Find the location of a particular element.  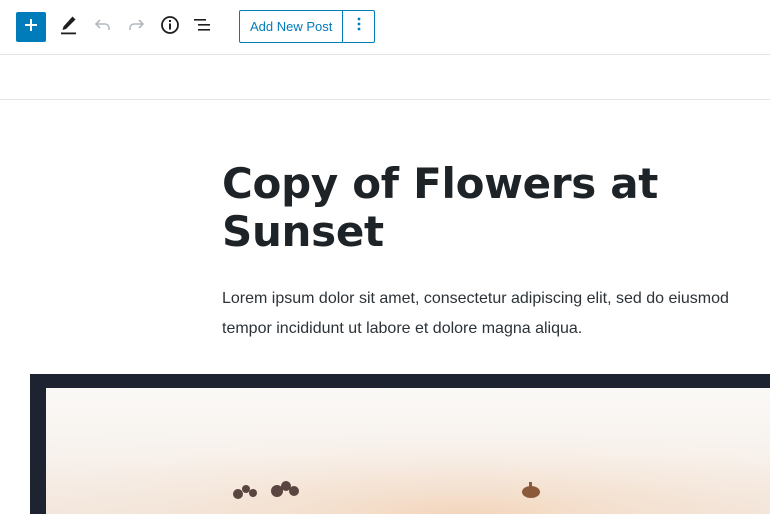

details-button is located at coordinates (170, 27).